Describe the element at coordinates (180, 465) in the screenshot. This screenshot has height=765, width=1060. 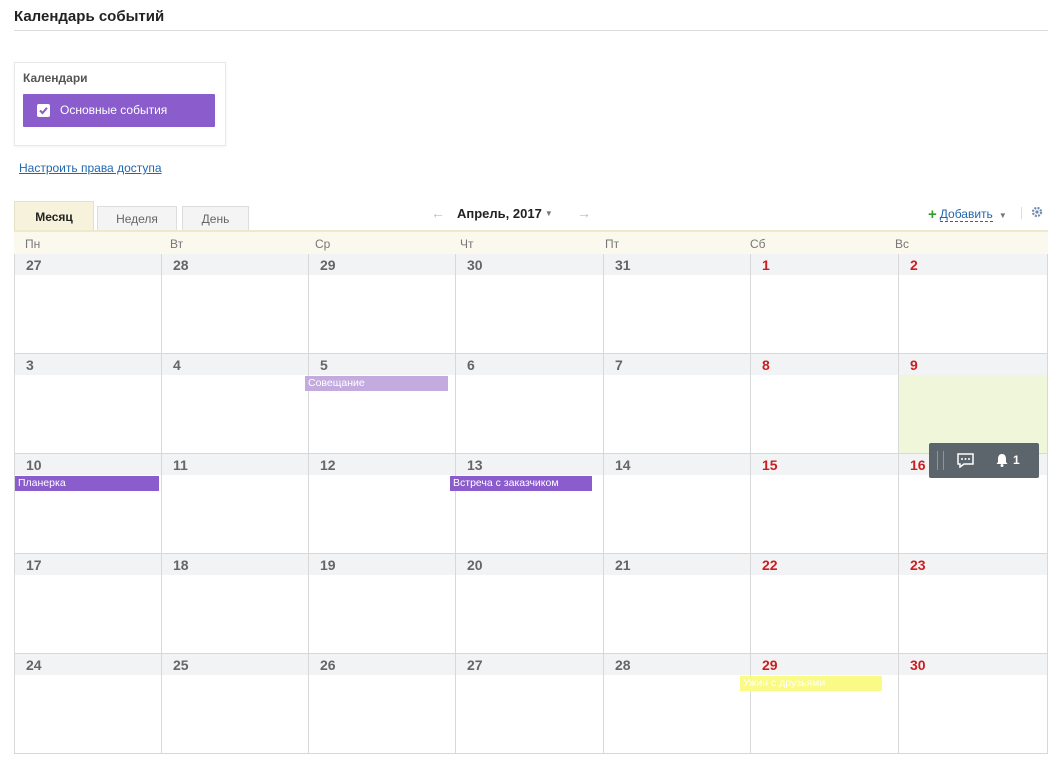
I see `day-number: 11` at that location.